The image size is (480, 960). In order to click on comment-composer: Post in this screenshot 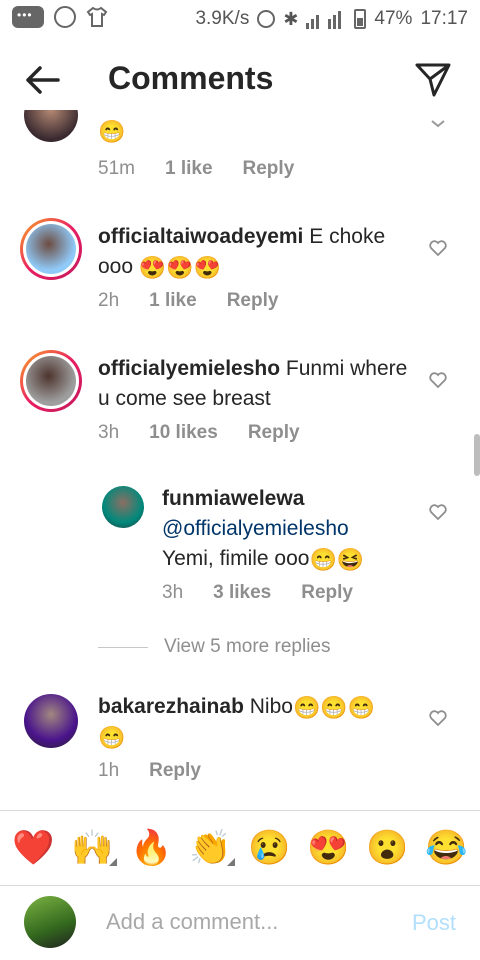, I will do `click(240, 923)`.